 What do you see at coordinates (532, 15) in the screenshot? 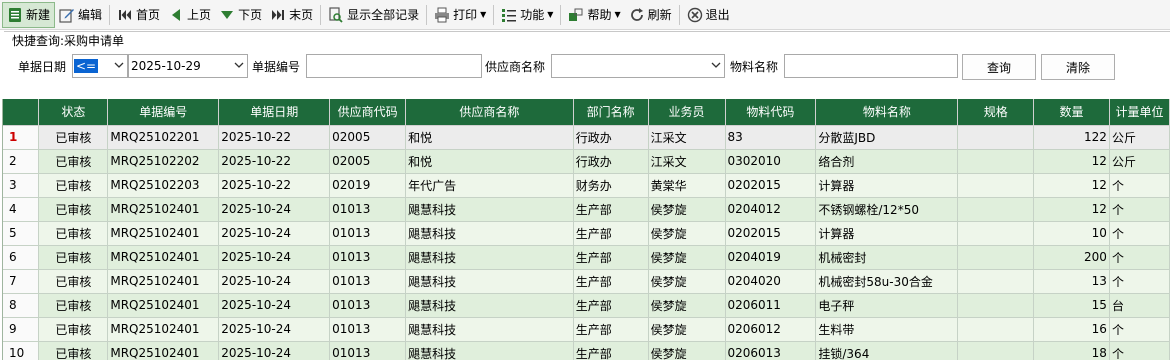
I see `function-label: 功能` at bounding box center [532, 15].